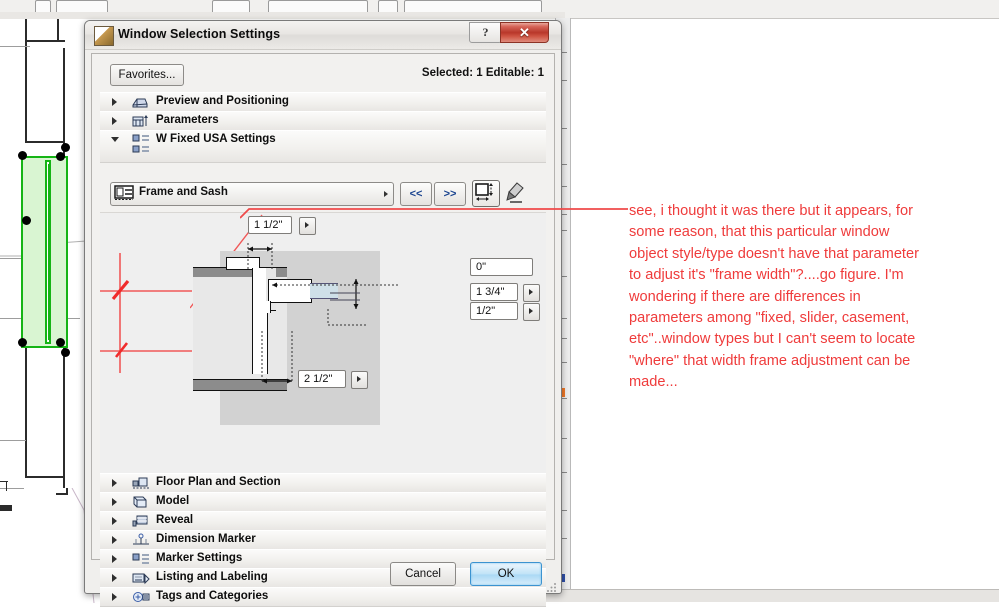  What do you see at coordinates (140, 146) in the screenshot?
I see `fixed-usa-settings-icon` at bounding box center [140, 146].